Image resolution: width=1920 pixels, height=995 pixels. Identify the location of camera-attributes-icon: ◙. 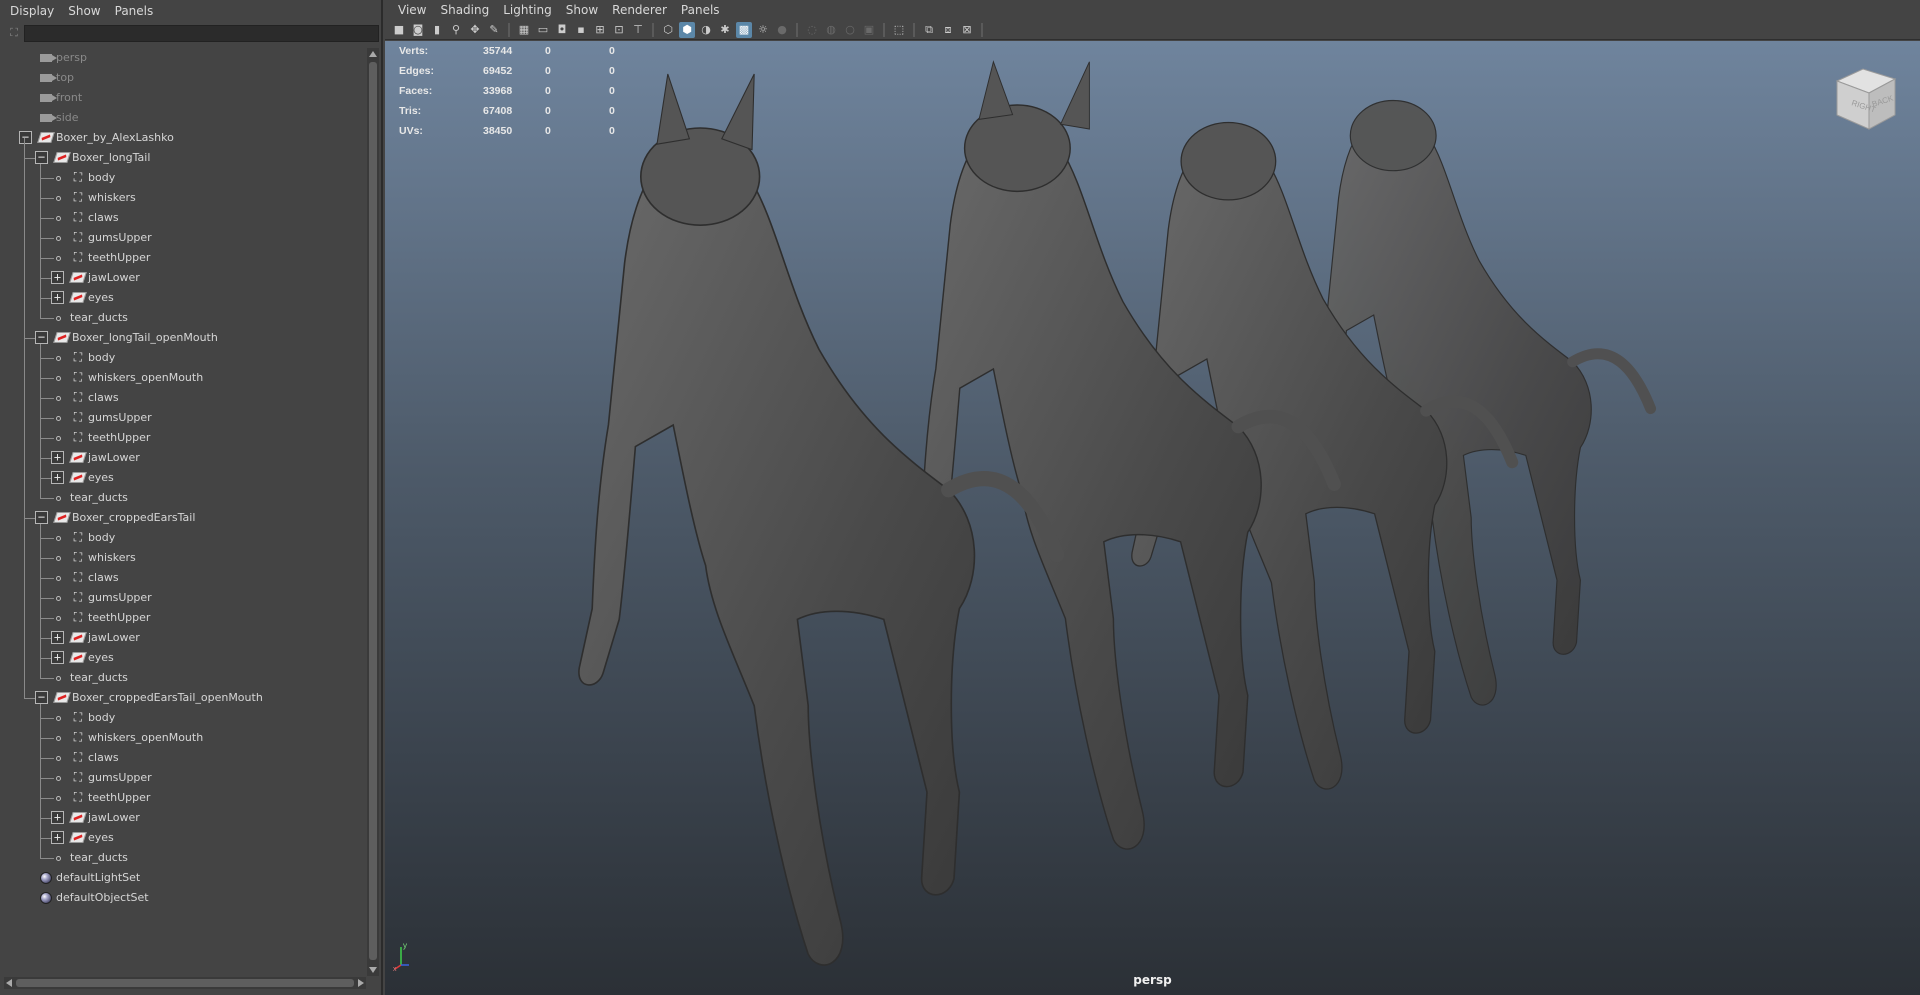
(418, 30).